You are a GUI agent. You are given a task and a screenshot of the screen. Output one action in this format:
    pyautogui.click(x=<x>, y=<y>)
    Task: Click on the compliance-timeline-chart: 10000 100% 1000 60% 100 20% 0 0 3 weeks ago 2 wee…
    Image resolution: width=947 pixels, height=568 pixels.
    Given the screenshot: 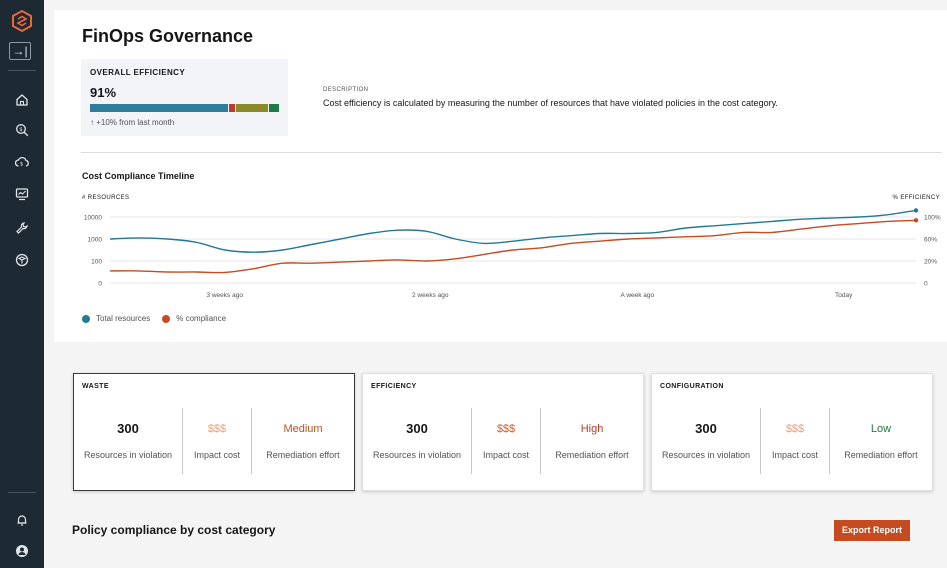 What is the action you would take?
    pyautogui.click(x=512, y=253)
    